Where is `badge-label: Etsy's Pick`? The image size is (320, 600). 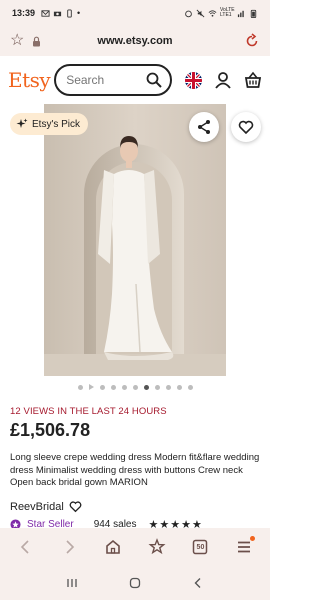 badge-label: Etsy's Pick is located at coordinates (56, 124).